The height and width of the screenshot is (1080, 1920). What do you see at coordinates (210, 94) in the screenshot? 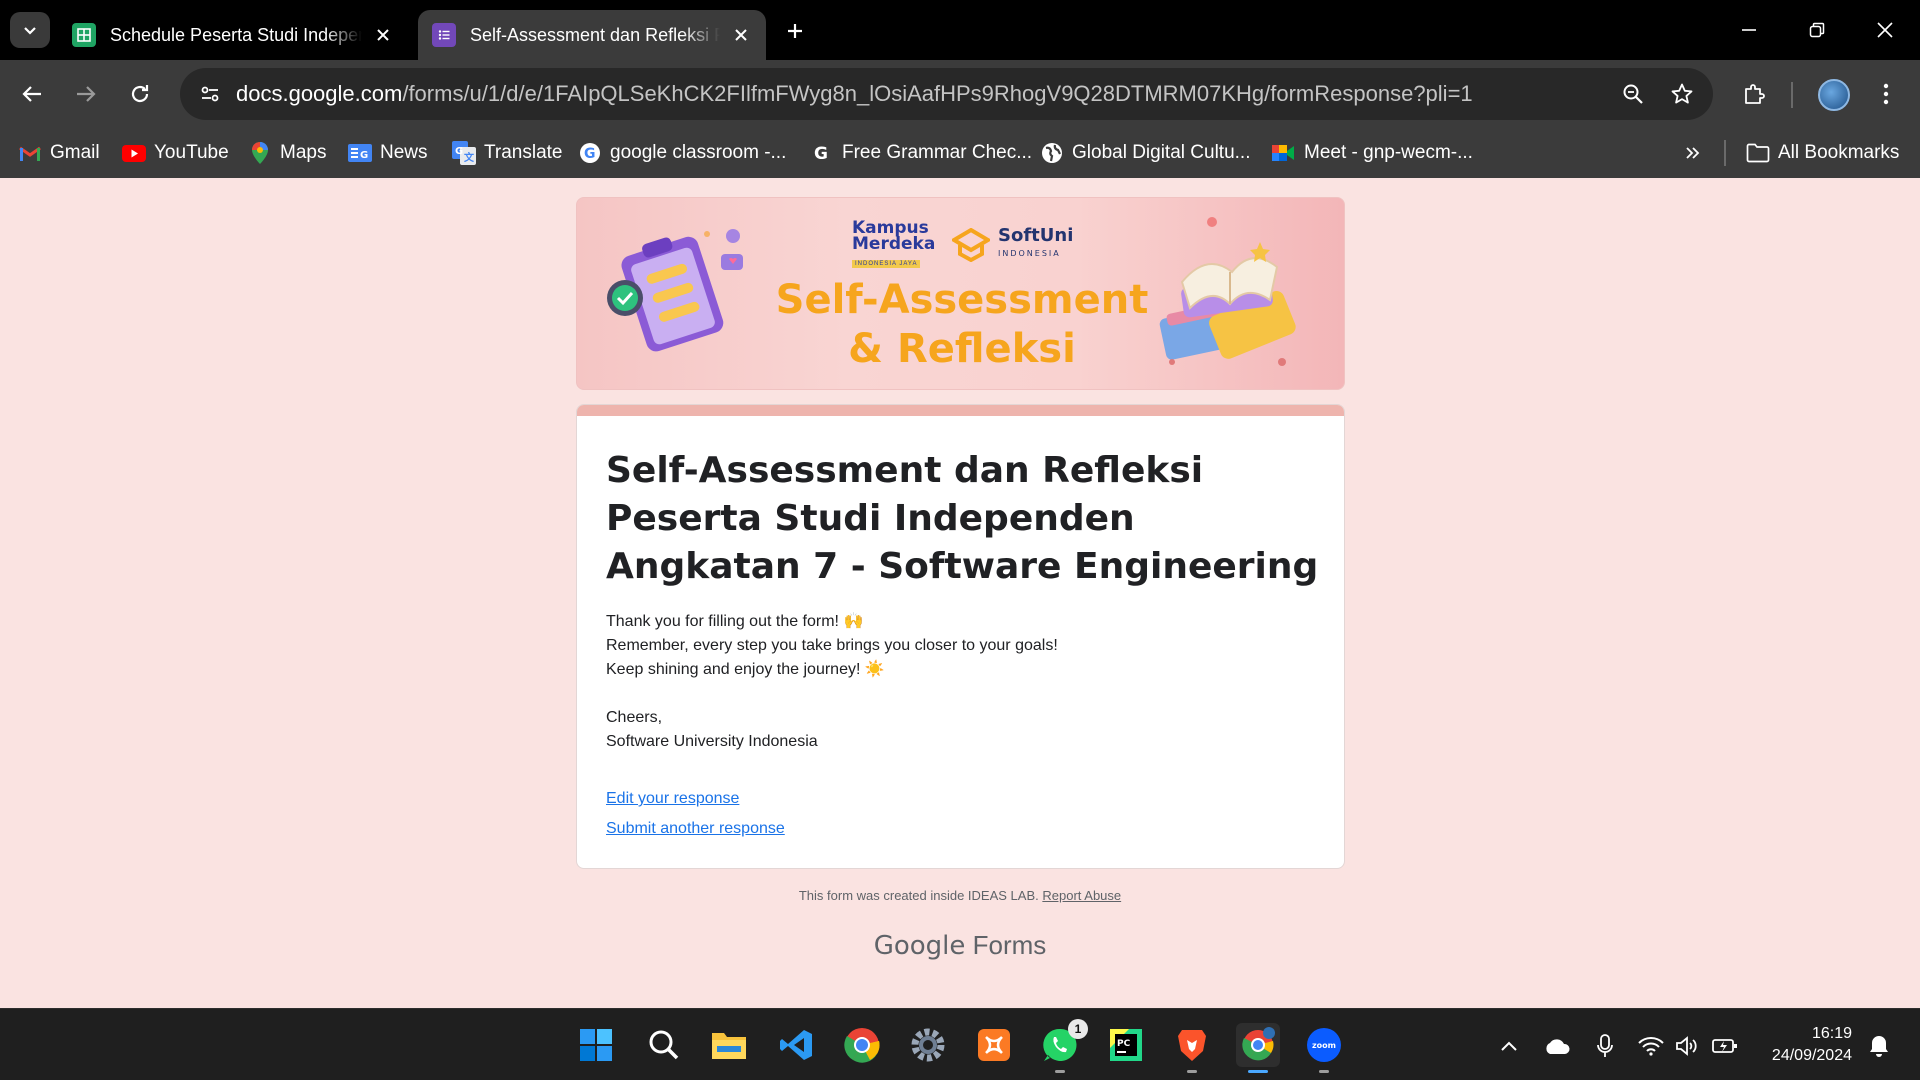
I see `site-info-icon` at bounding box center [210, 94].